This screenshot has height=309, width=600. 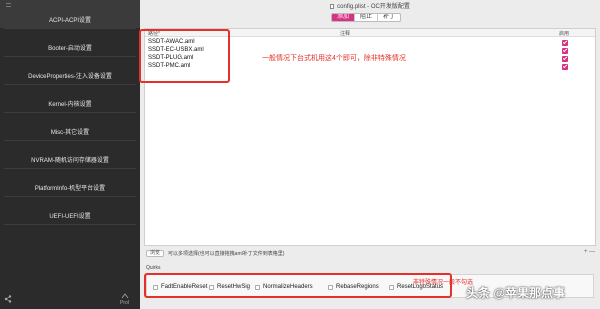 I want to click on sidebar-item-label: UEFI-UEFI设置, so click(x=70, y=217).